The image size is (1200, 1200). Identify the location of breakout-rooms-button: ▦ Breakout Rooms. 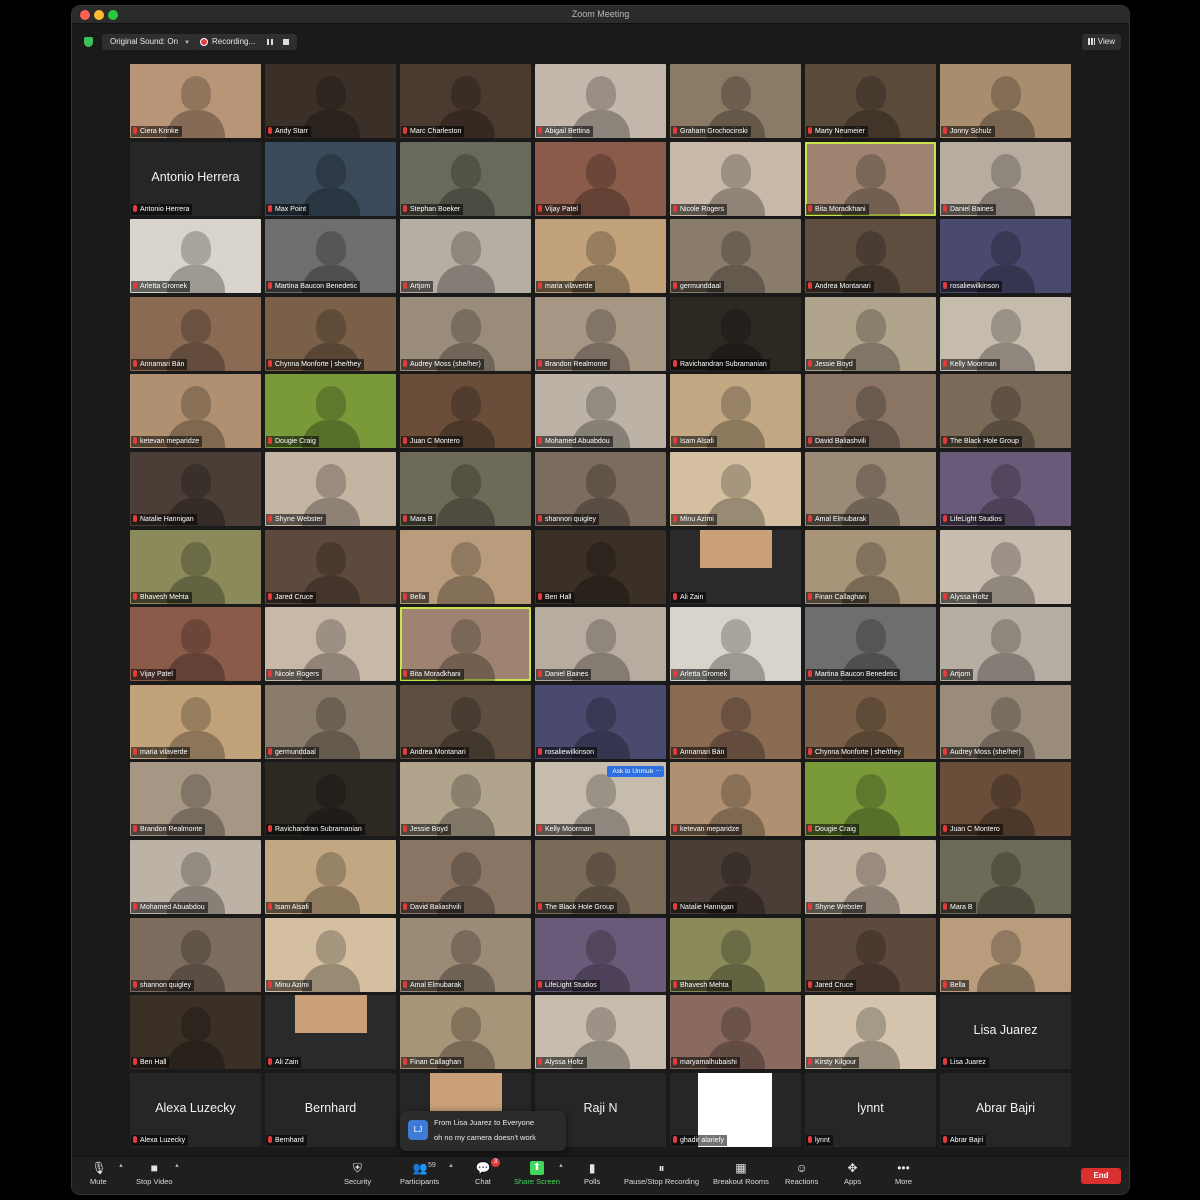
(741, 1173).